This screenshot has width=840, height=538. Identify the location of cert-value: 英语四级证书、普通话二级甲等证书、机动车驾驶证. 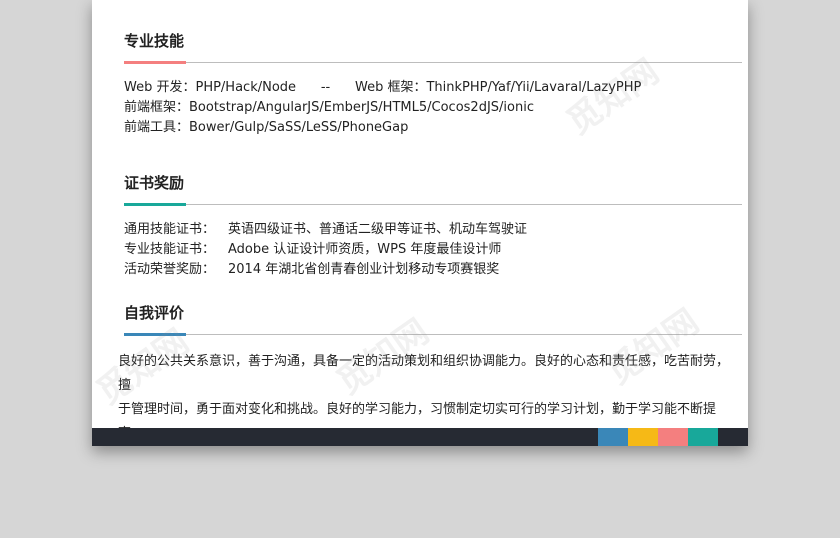
(378, 229).